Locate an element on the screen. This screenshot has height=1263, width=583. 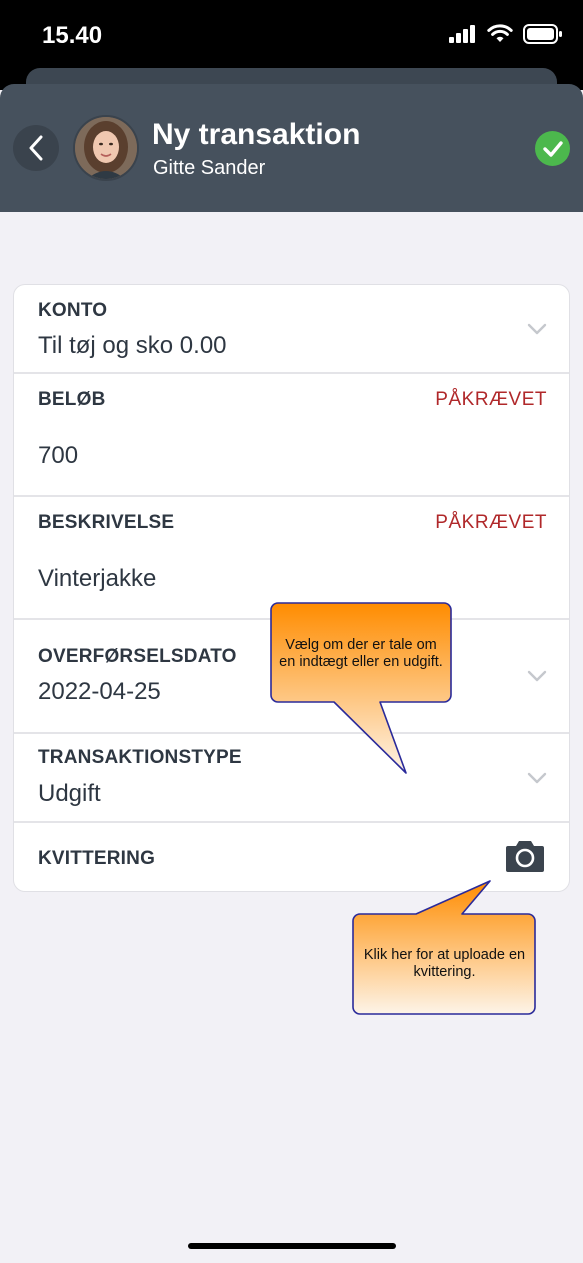
receipt-hint-callout: Klik her for at uploade en kvittering. is located at coordinates (444, 964).